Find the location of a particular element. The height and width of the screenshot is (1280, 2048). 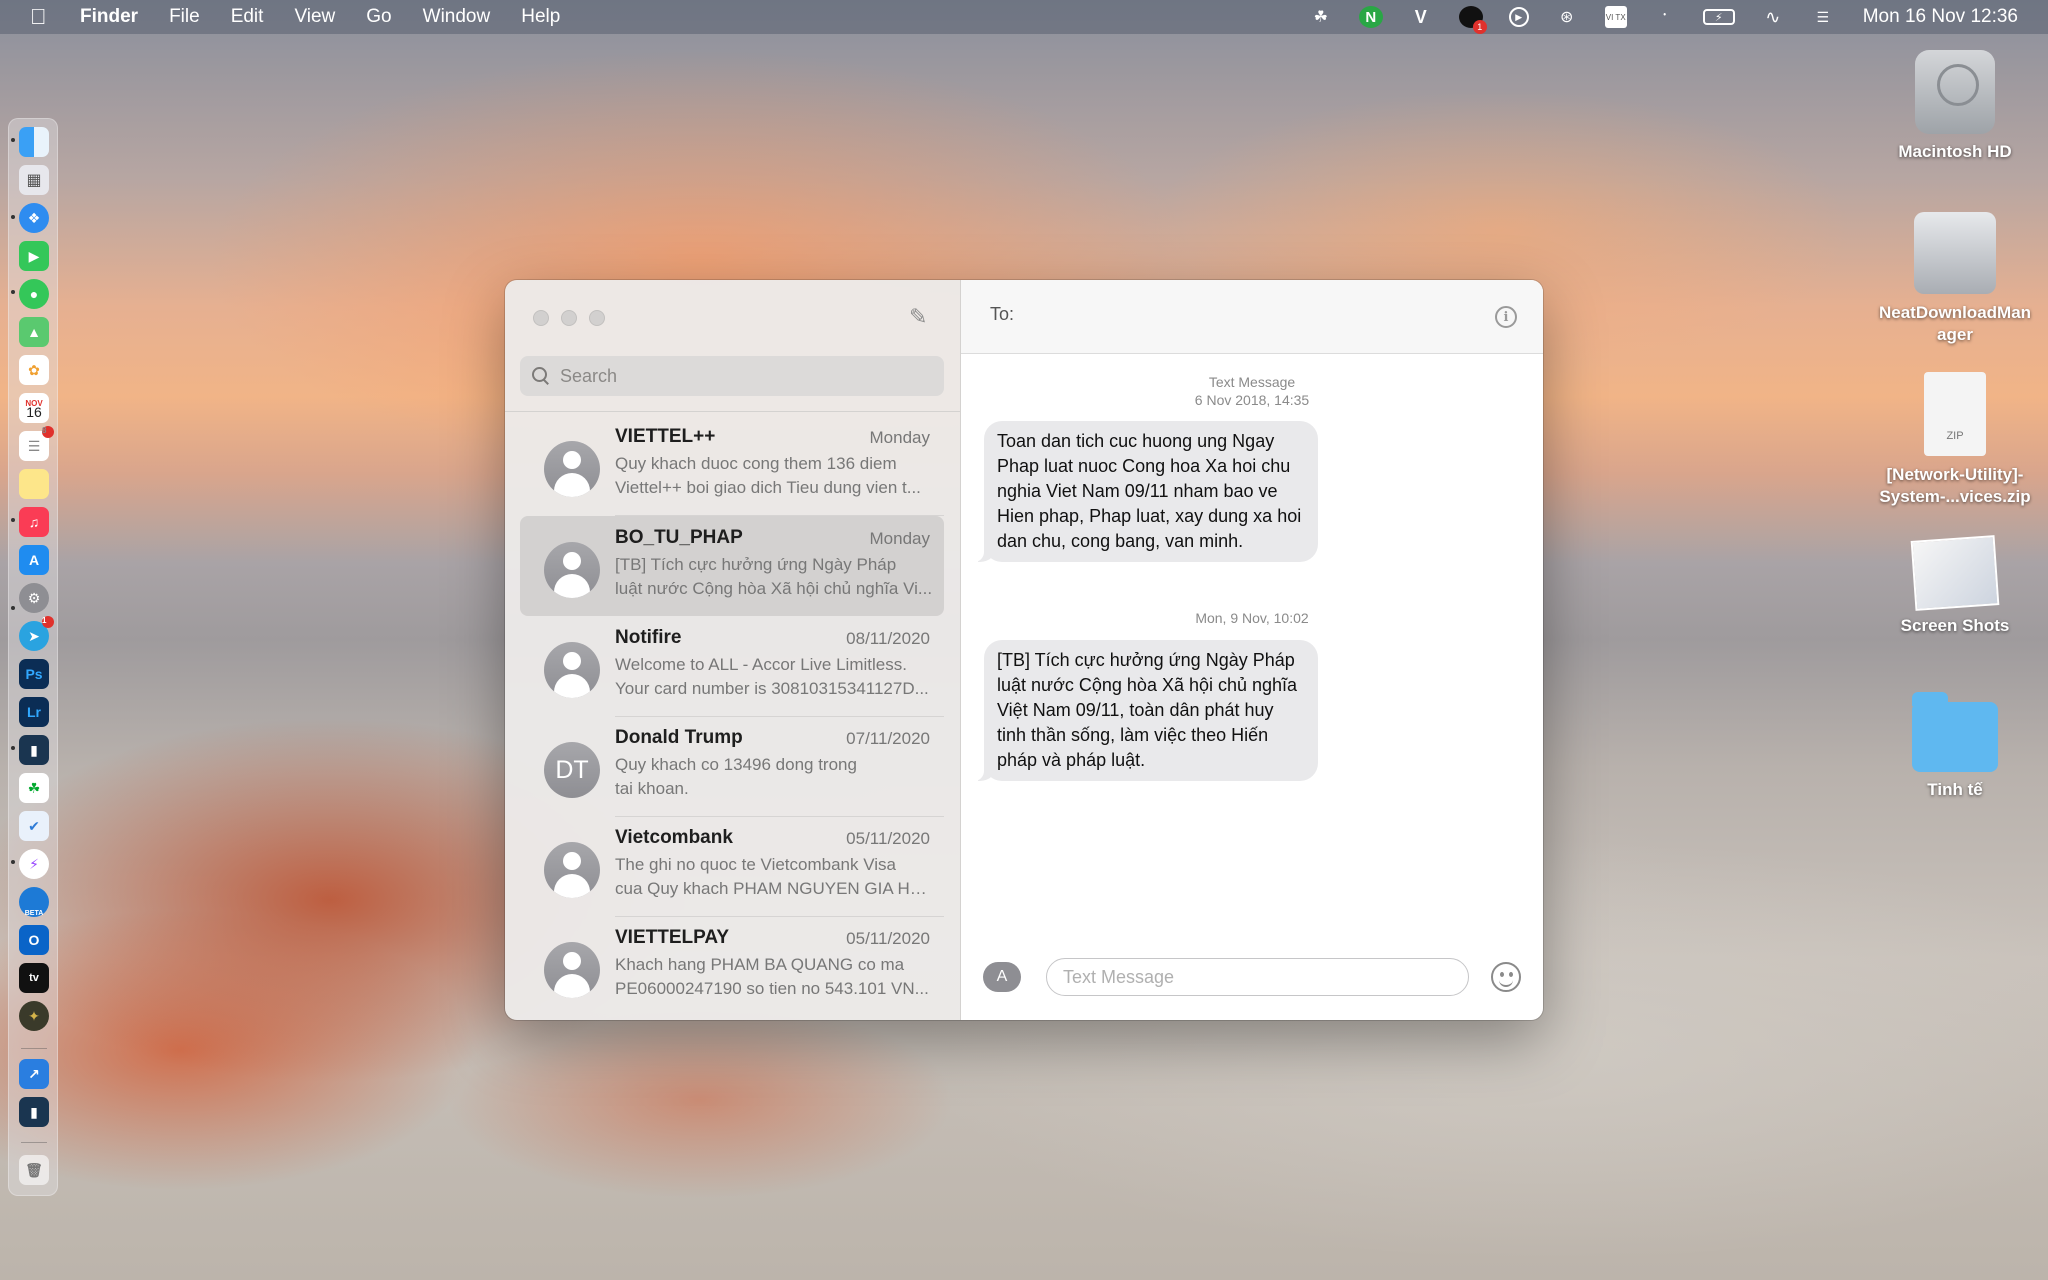

keyboard-vi-icon: VI TX is located at coordinates (1615, 17).